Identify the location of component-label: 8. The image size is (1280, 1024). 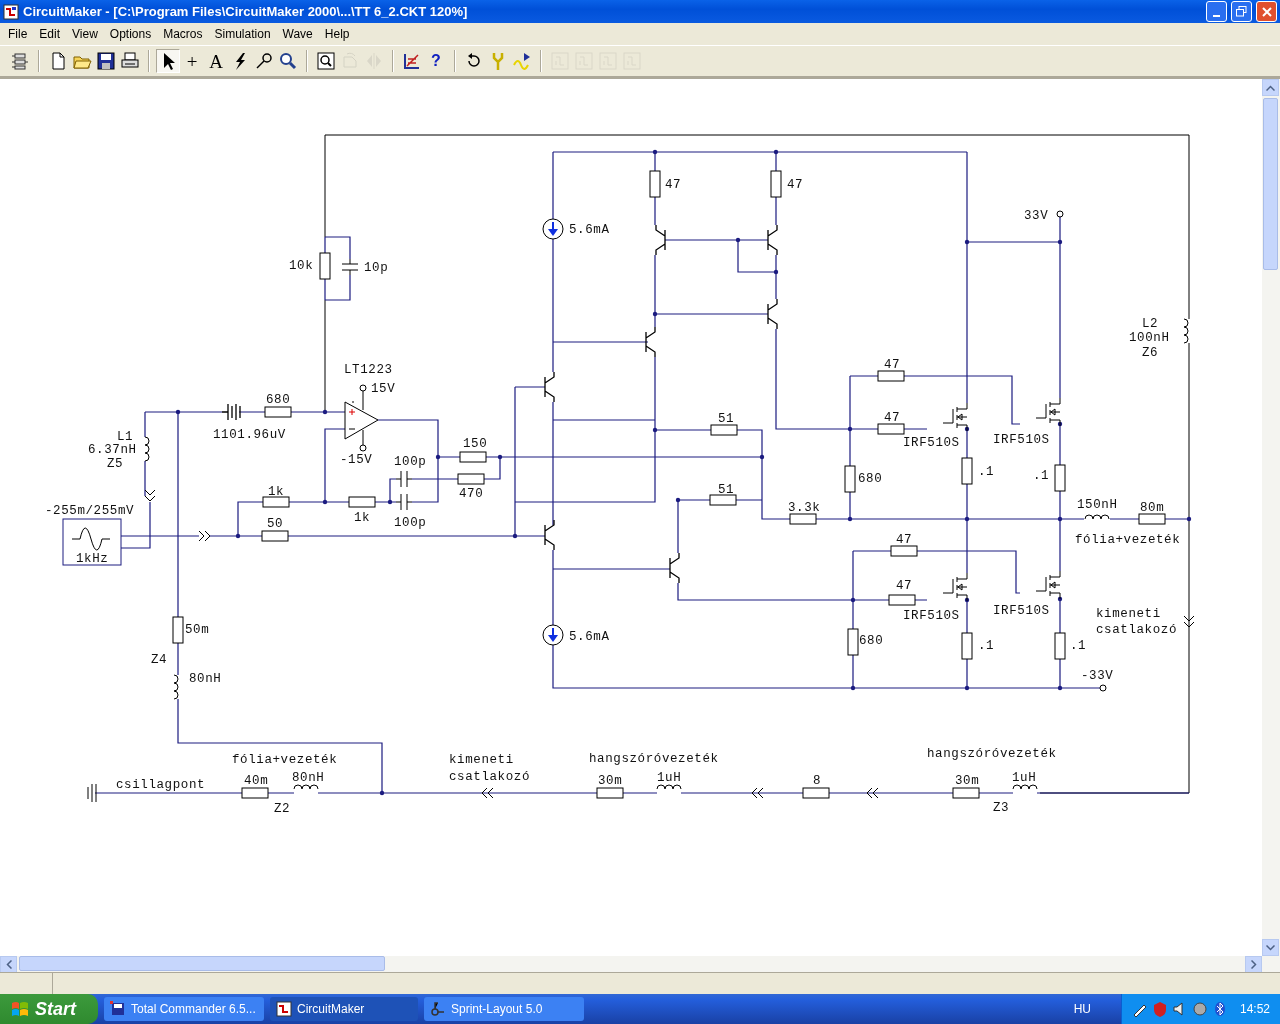
(817, 781).